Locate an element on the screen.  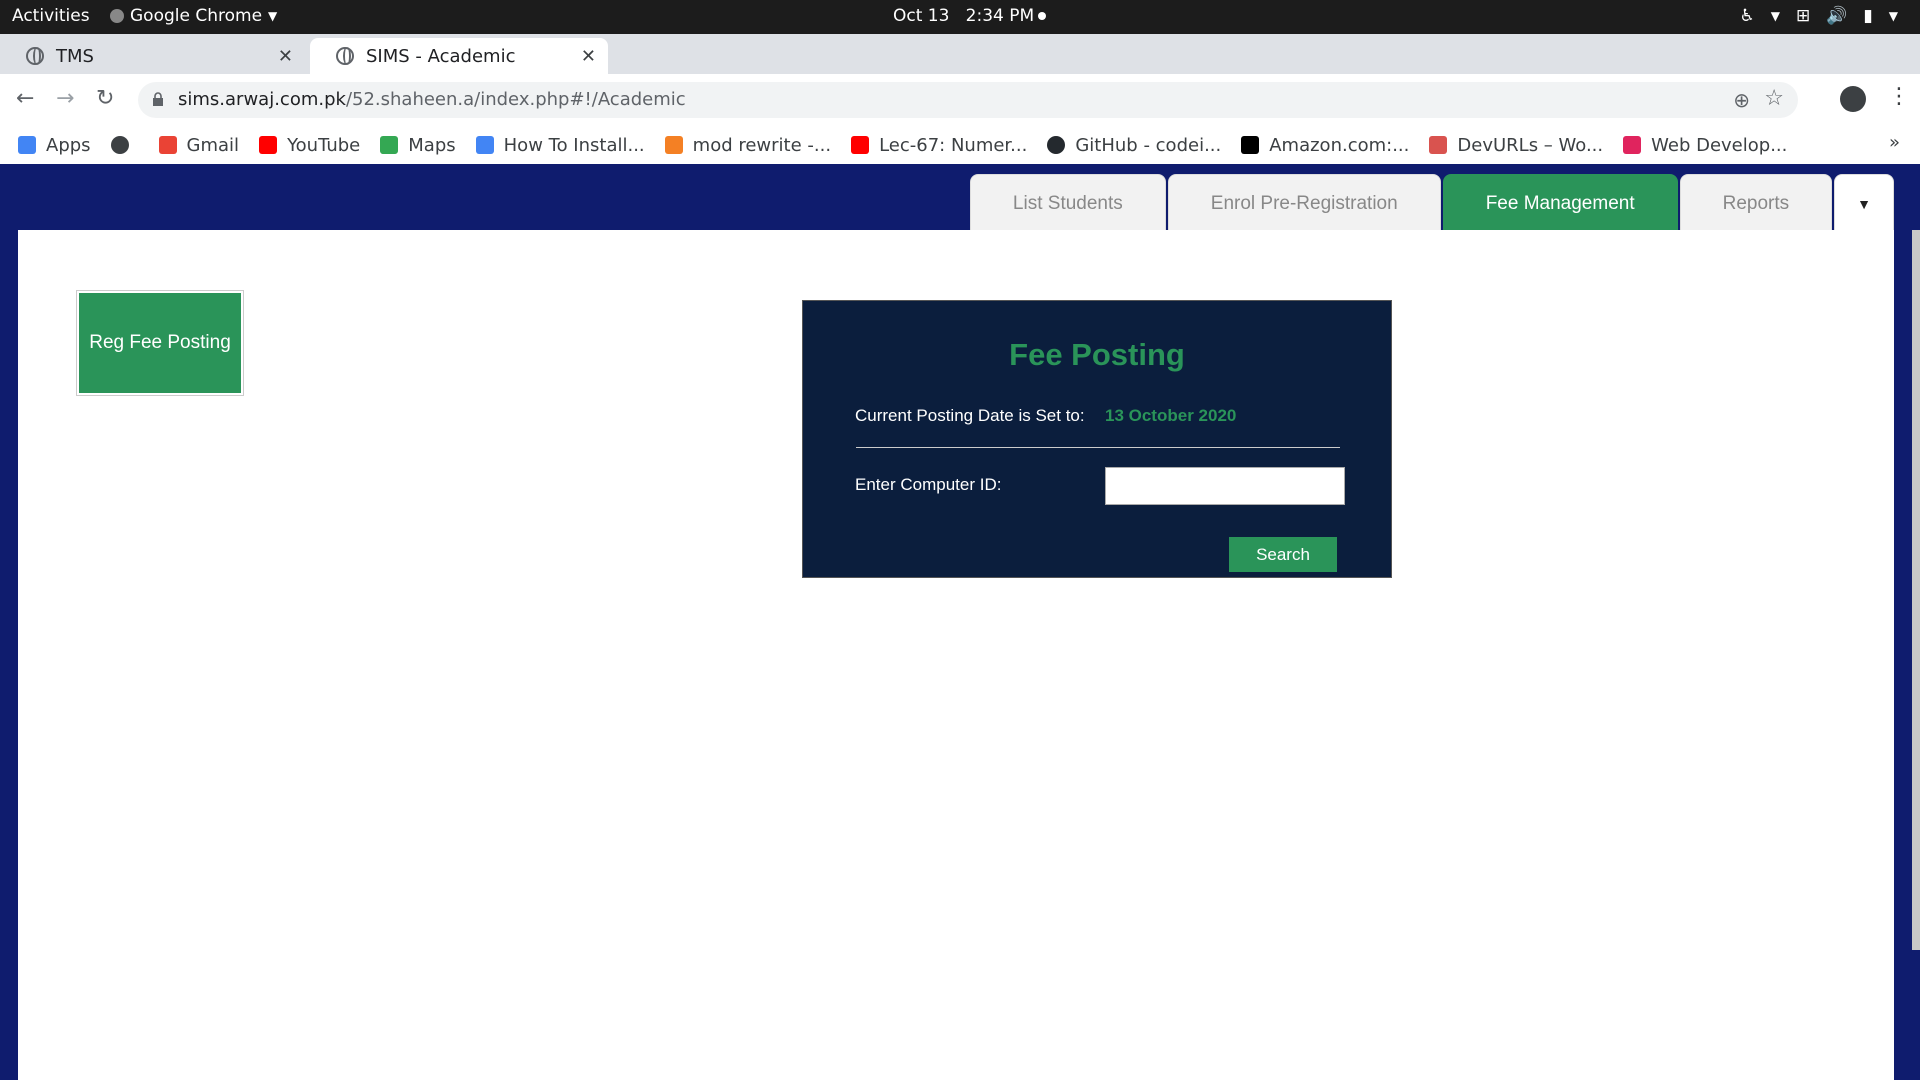
tab-fee-management: Fee Management is located at coordinates (1560, 203).